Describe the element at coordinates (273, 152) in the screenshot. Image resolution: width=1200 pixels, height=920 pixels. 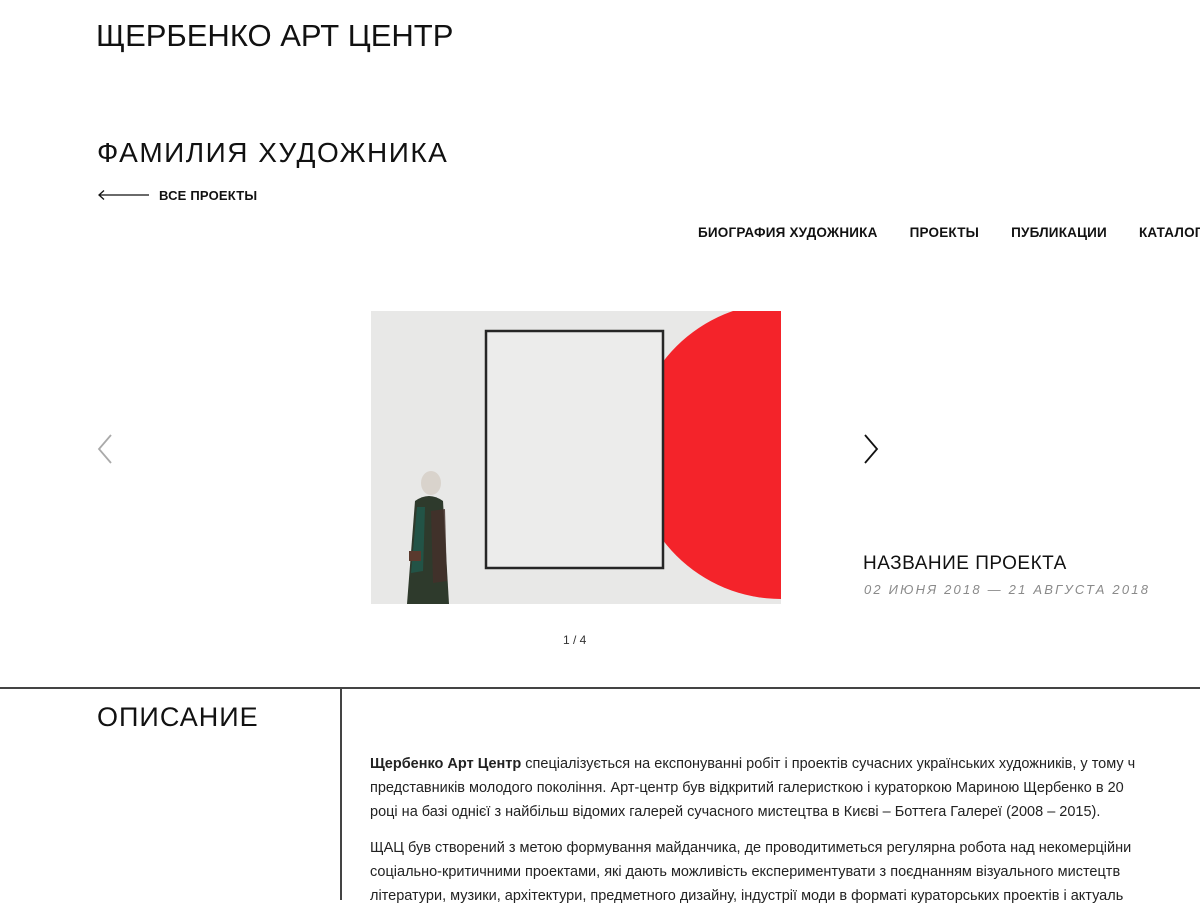
I see `artist-name-heading: ФАМИЛИЯ ХУДОЖНИКА` at that location.